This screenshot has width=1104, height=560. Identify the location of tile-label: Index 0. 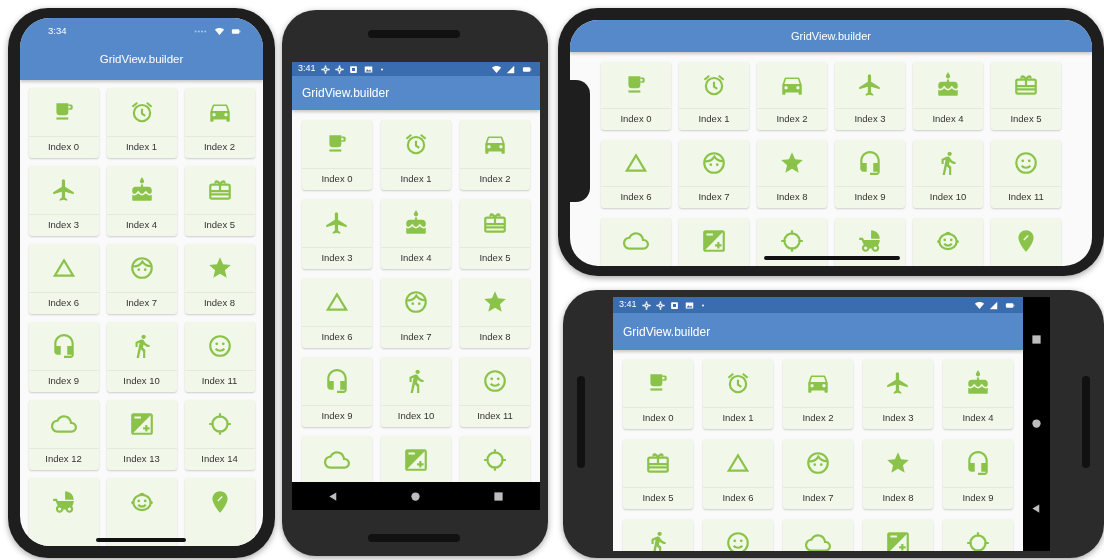
(658, 418).